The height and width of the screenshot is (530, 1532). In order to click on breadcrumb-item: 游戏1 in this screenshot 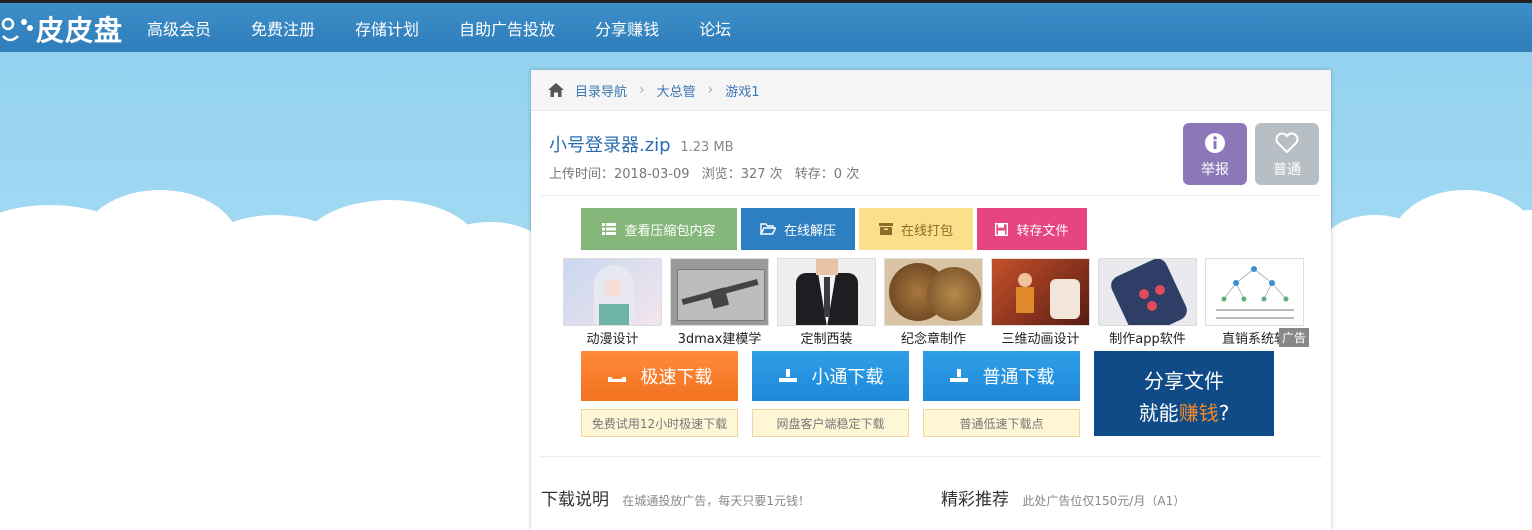, I will do `click(742, 90)`.